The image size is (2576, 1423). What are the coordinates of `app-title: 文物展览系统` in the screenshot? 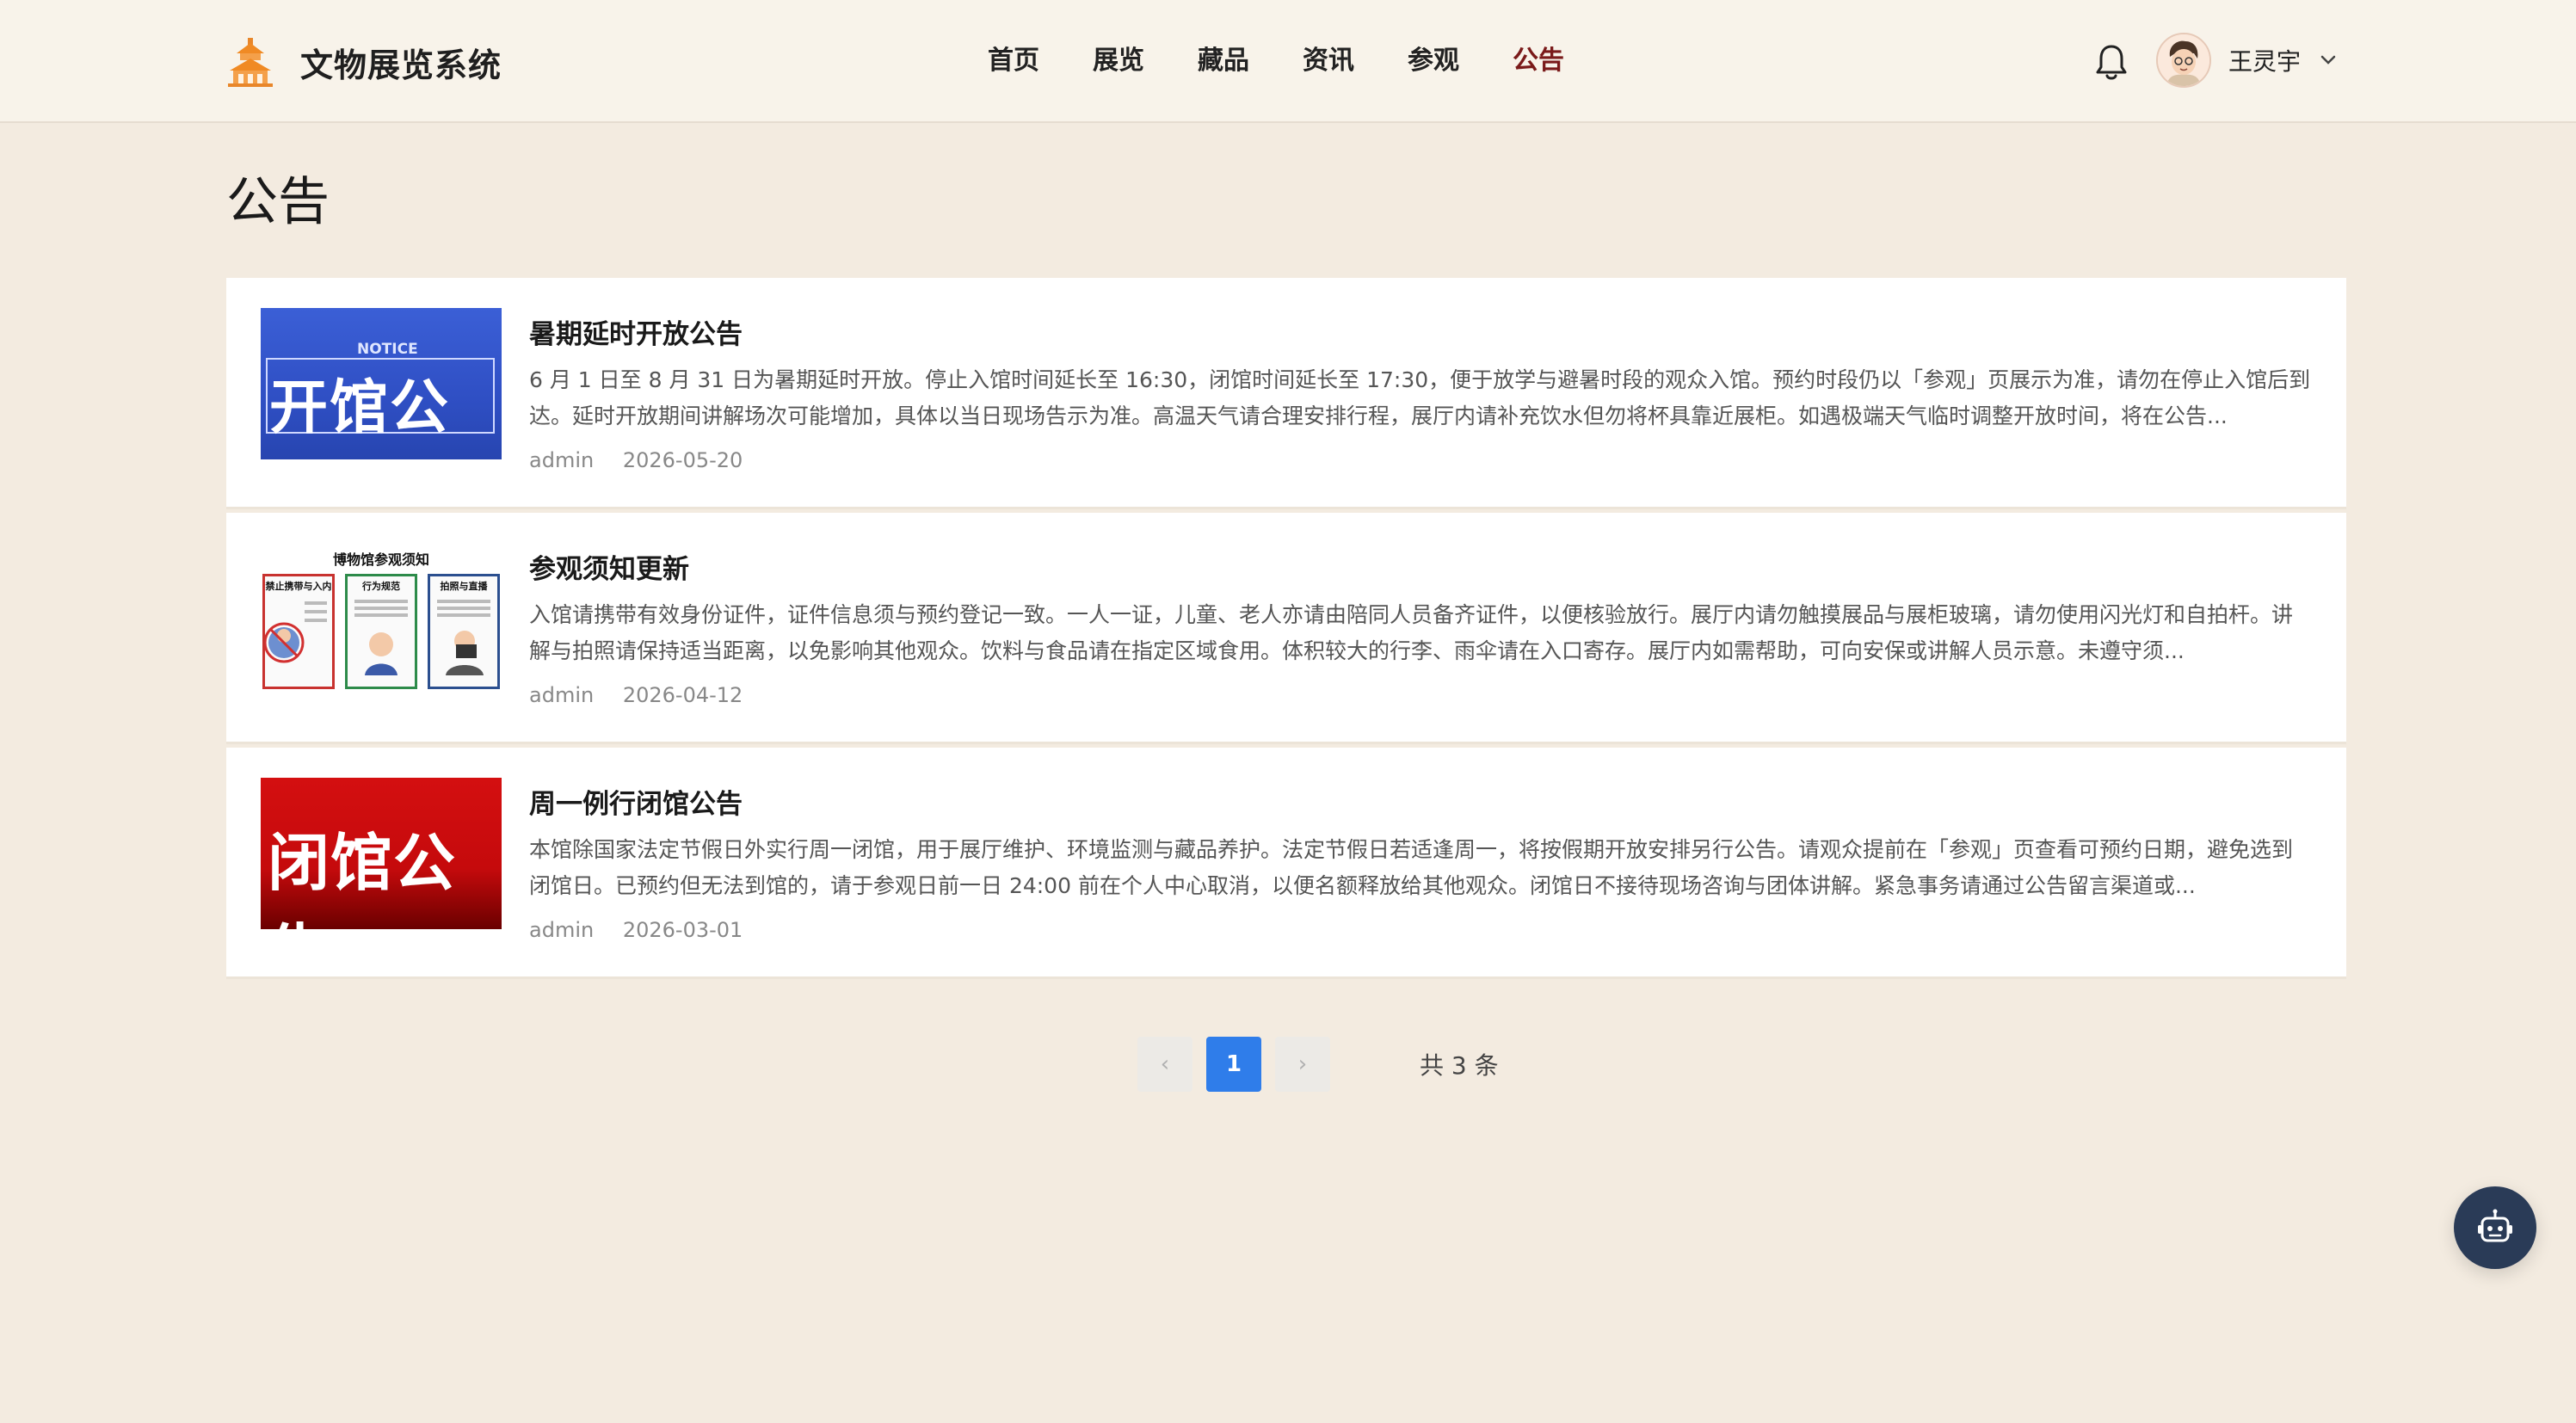 It's located at (401, 65).